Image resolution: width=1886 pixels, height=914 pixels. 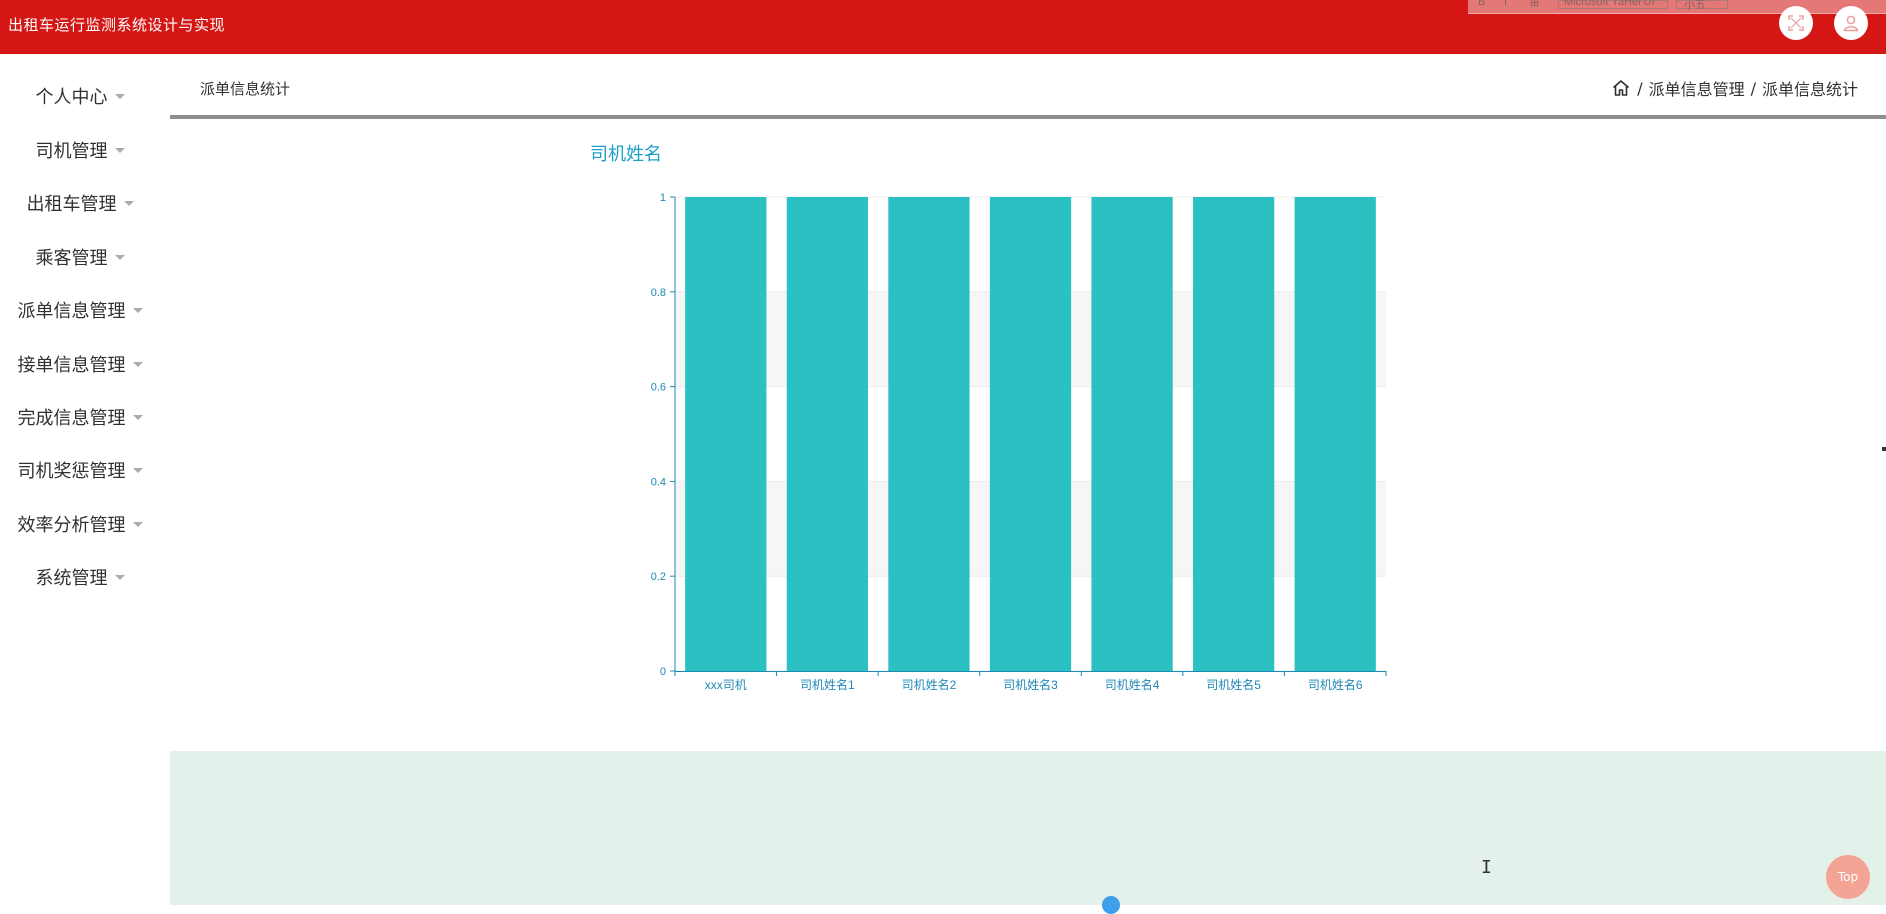 I want to click on sidebar-item-label: 完成信息管理, so click(x=71, y=418).